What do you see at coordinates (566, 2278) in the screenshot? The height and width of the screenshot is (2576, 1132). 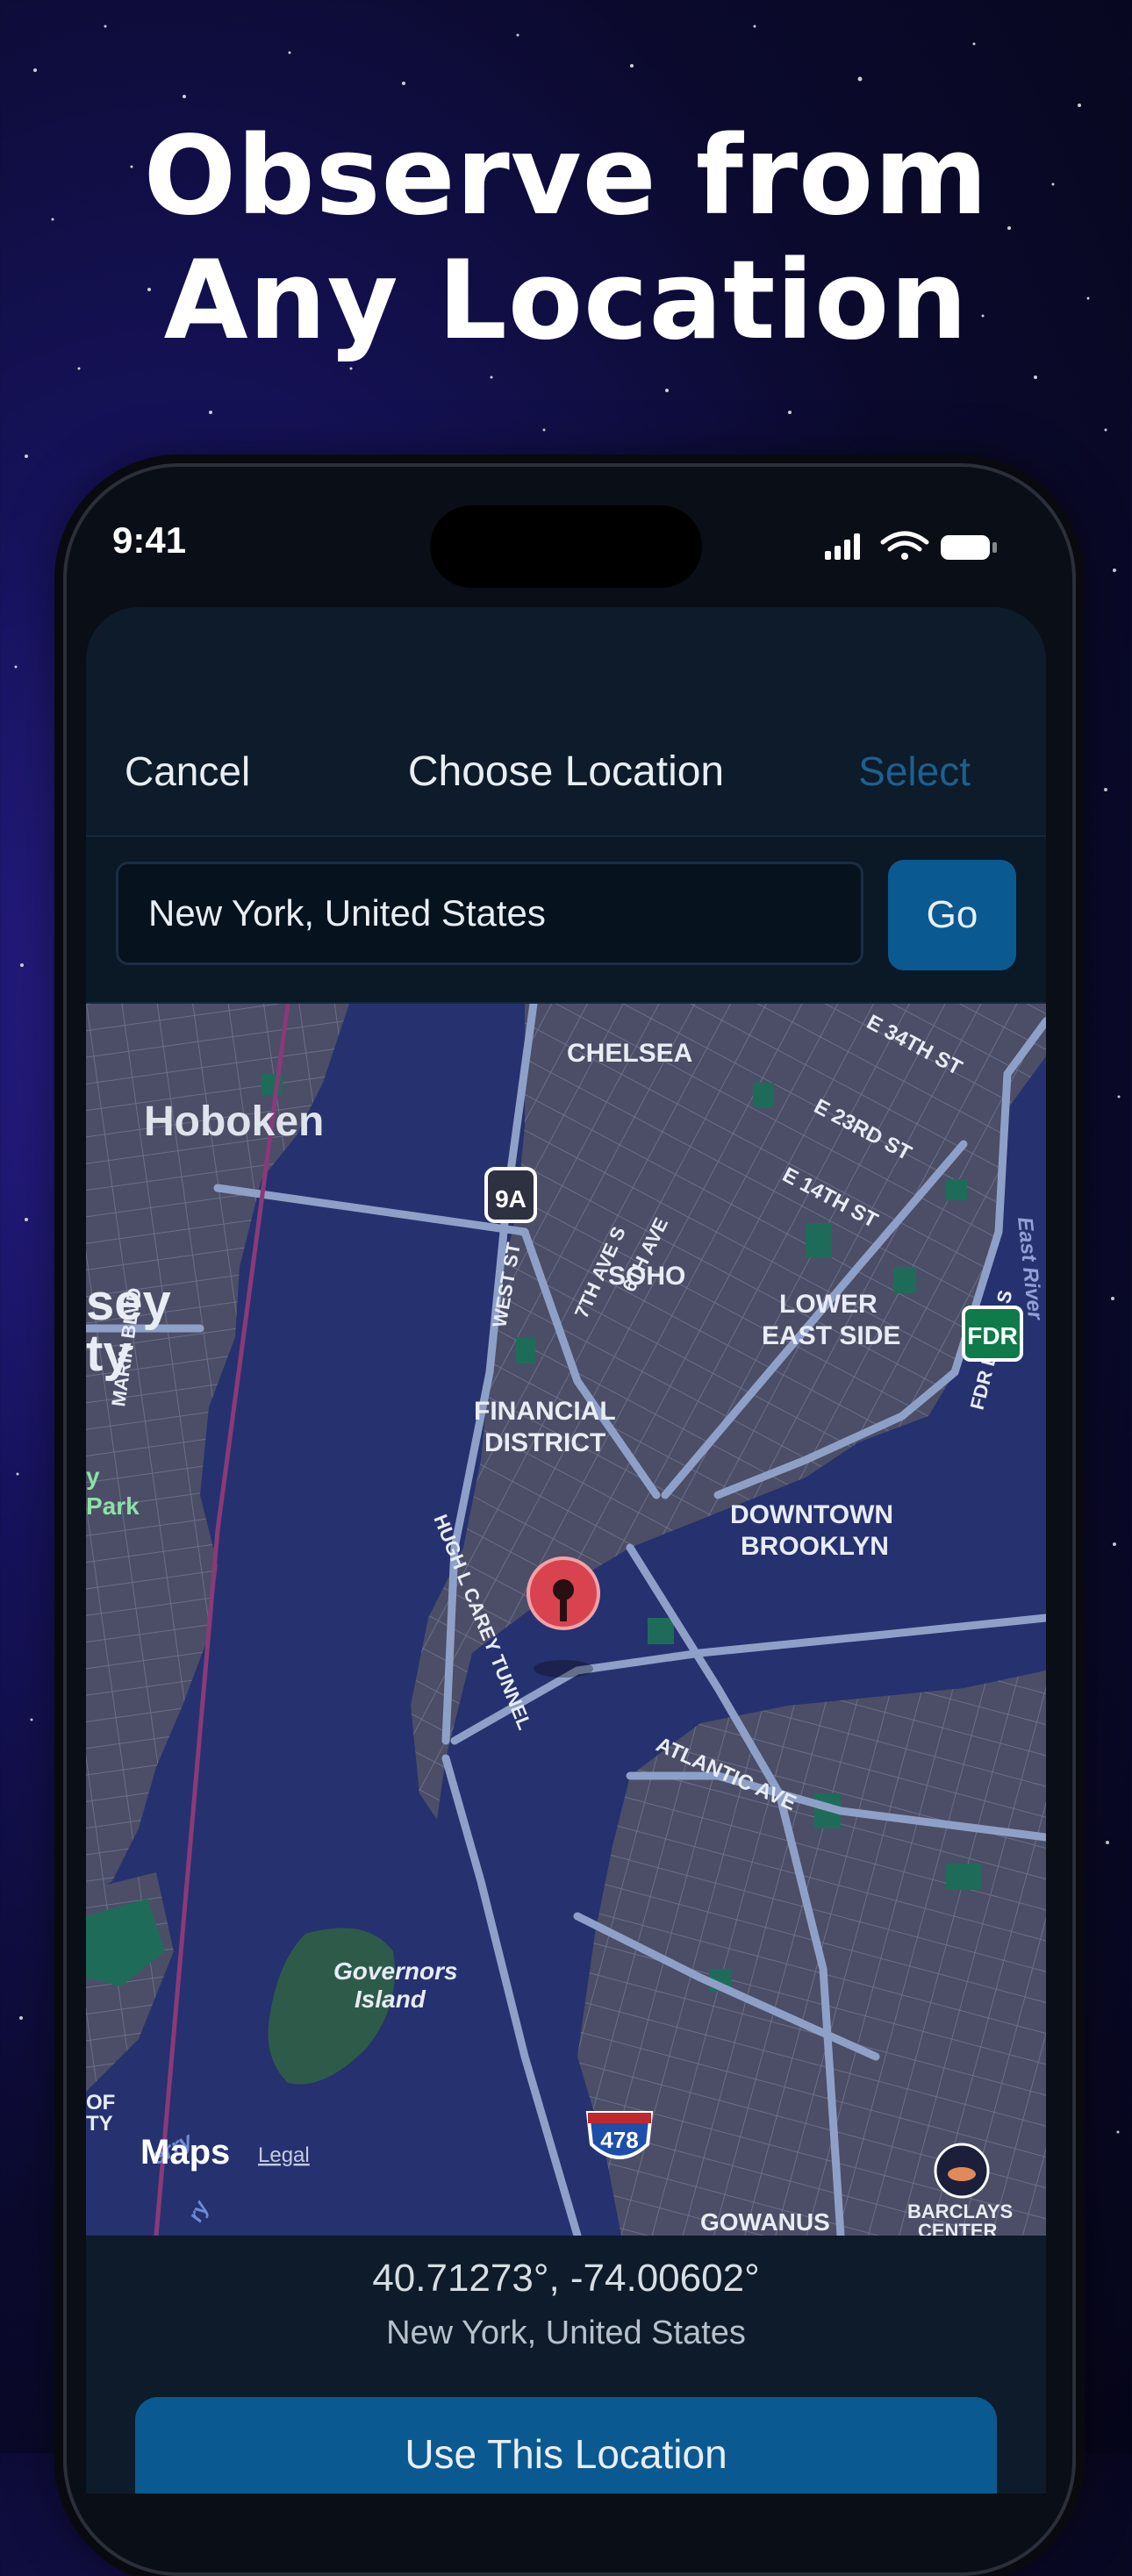 I see `selected-coordinates: 40.71273°, -74.00602°` at bounding box center [566, 2278].